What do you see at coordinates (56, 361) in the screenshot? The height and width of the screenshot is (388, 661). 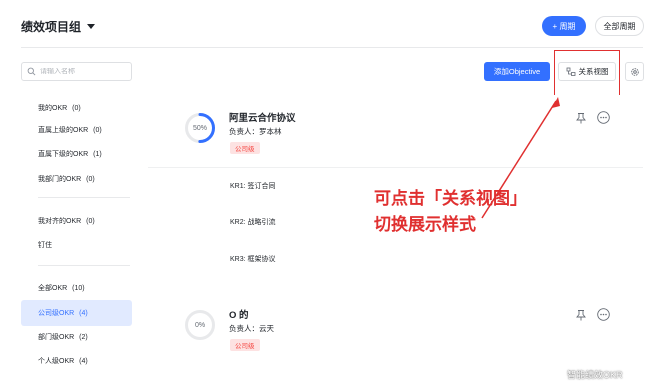 I see `sidebar-item-label: 个人级OKR` at bounding box center [56, 361].